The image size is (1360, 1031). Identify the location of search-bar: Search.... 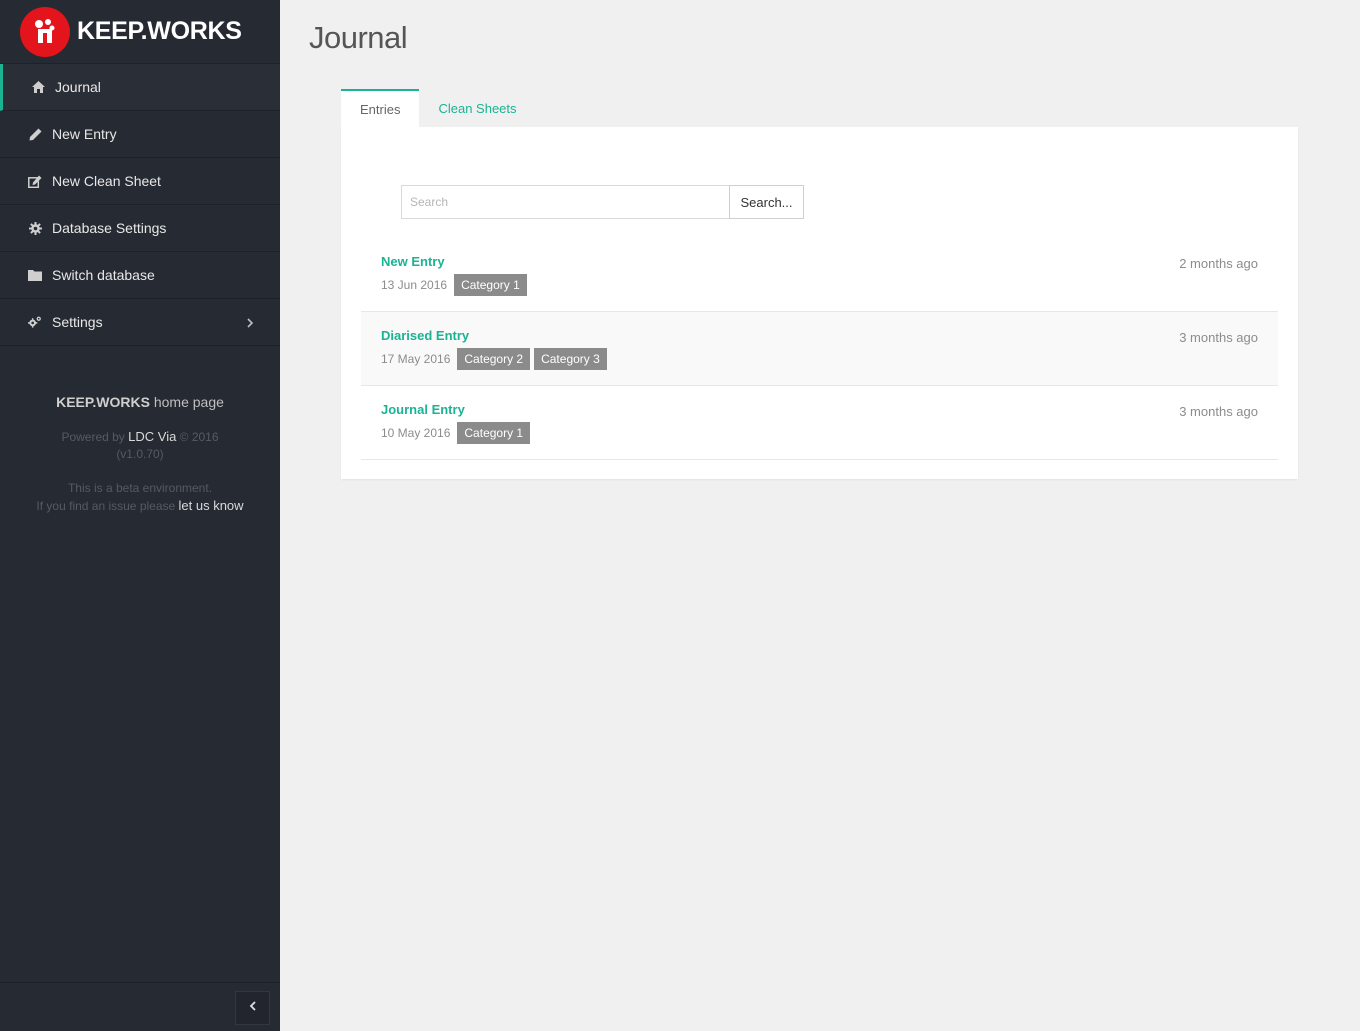
(602, 202).